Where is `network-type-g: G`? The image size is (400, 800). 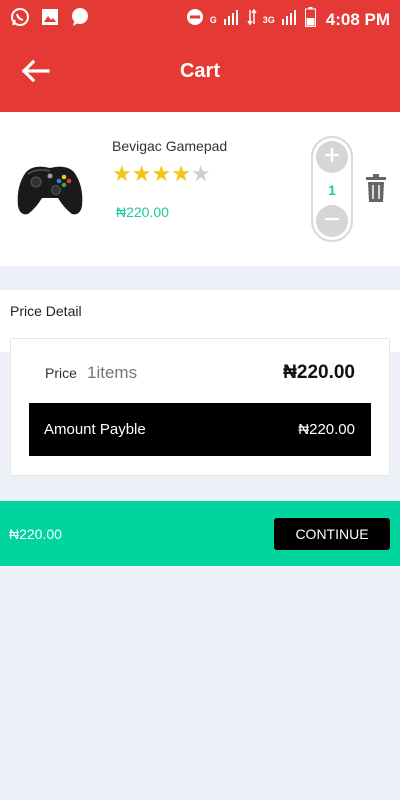 network-type-g: G is located at coordinates (213, 19).